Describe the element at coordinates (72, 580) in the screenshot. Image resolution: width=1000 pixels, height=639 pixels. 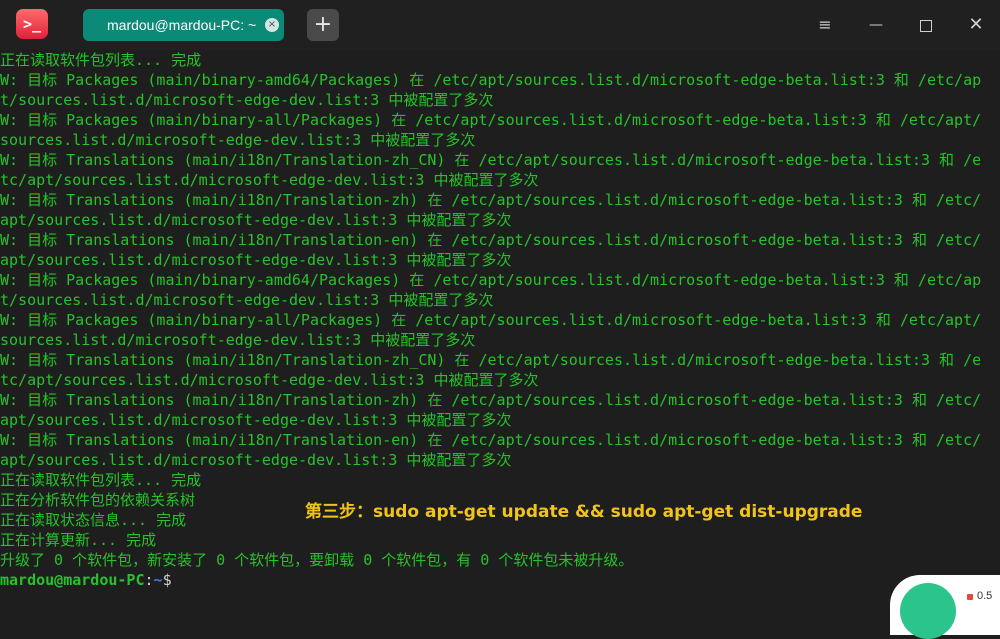
I see `prompt-user-host: mardou@mardou-PC` at that location.